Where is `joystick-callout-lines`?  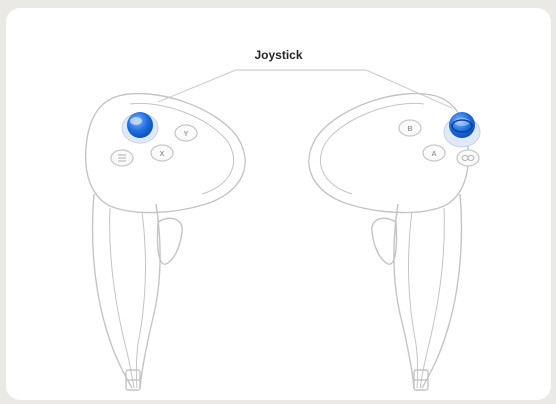 joystick-callout-lines is located at coordinates (305, 89).